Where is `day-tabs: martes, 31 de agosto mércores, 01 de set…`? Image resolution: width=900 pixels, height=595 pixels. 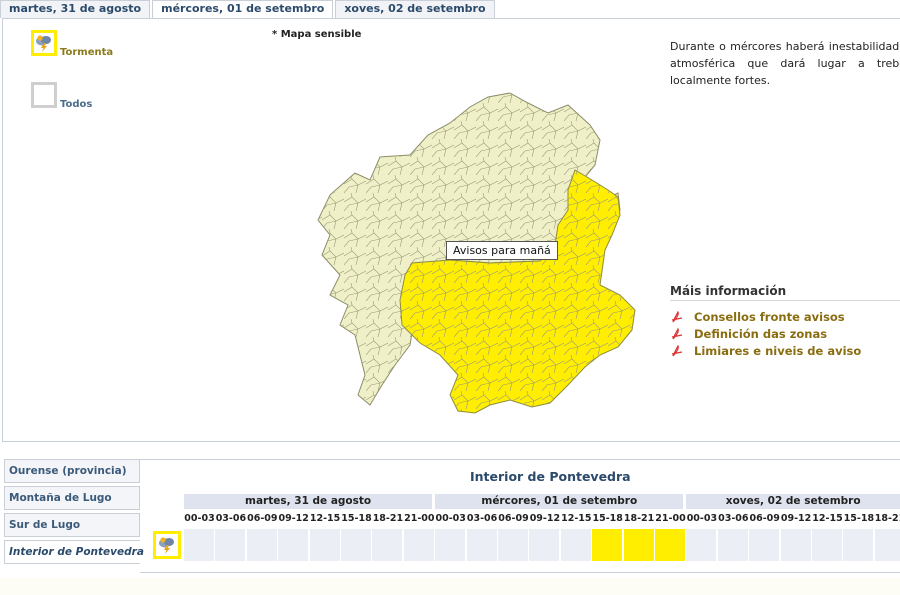 day-tabs: martes, 31 de agosto mércores, 01 de set… is located at coordinates (248, 9).